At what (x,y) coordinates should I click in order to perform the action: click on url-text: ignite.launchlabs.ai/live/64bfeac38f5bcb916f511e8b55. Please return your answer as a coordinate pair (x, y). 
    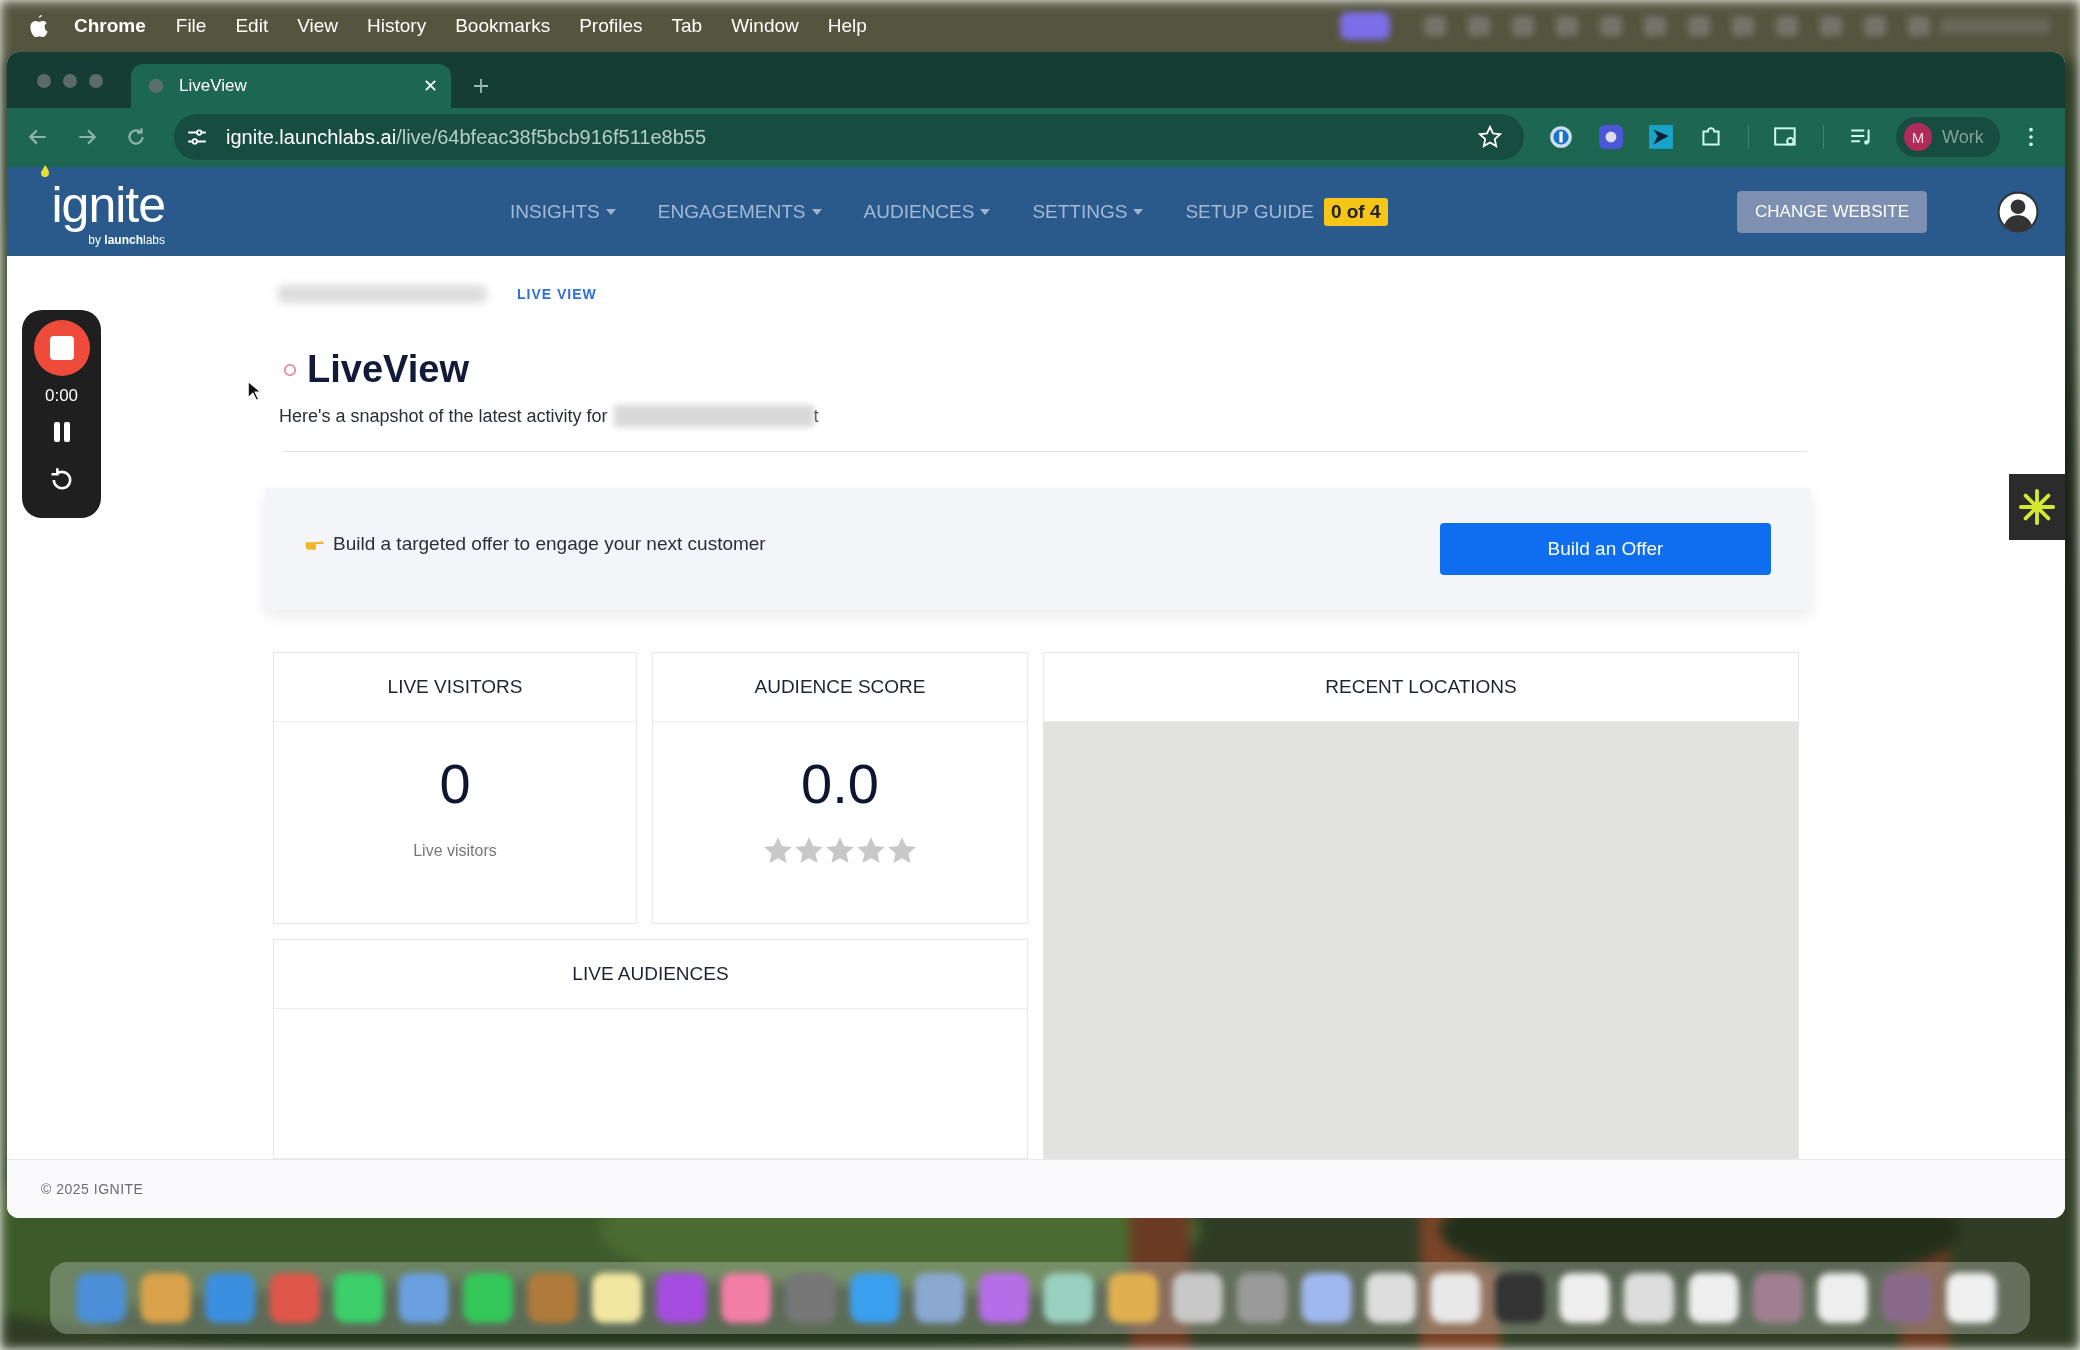
    Looking at the image, I should click on (467, 137).